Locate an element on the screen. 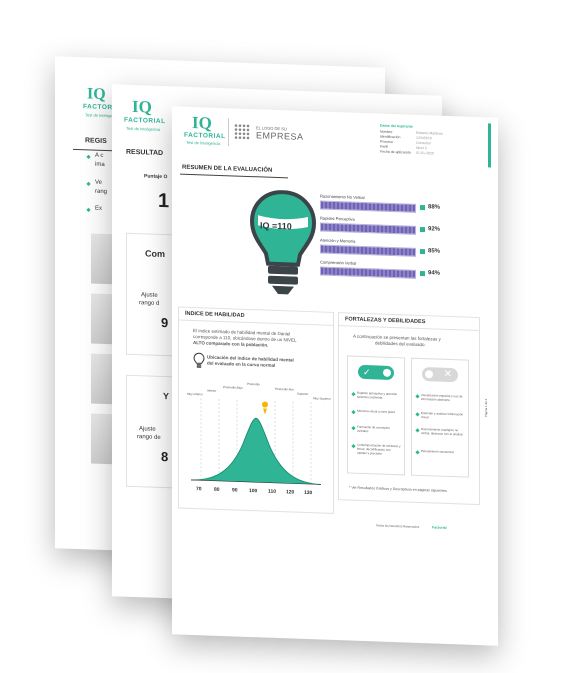 This screenshot has width=573, height=673. back-logo-iq: IQ is located at coordinates (96, 94).